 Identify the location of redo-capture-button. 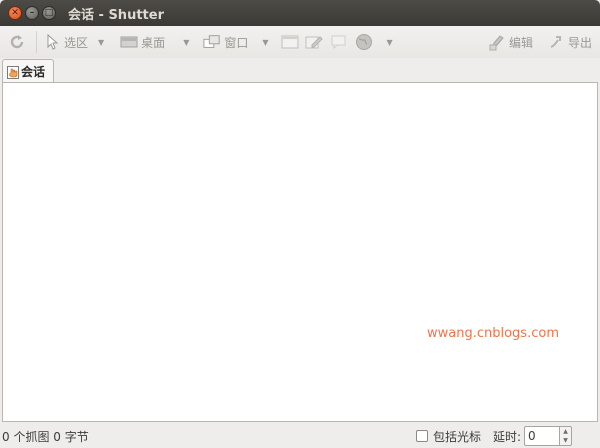
(17, 42).